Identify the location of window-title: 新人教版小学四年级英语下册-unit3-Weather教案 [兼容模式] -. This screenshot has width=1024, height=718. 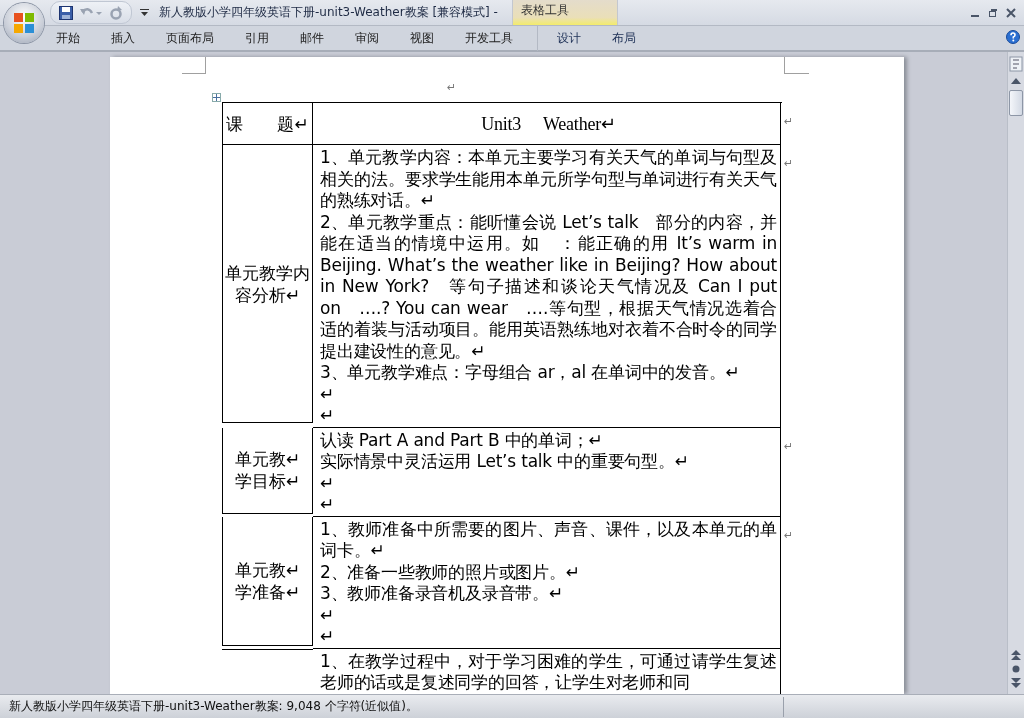
(328, 12).